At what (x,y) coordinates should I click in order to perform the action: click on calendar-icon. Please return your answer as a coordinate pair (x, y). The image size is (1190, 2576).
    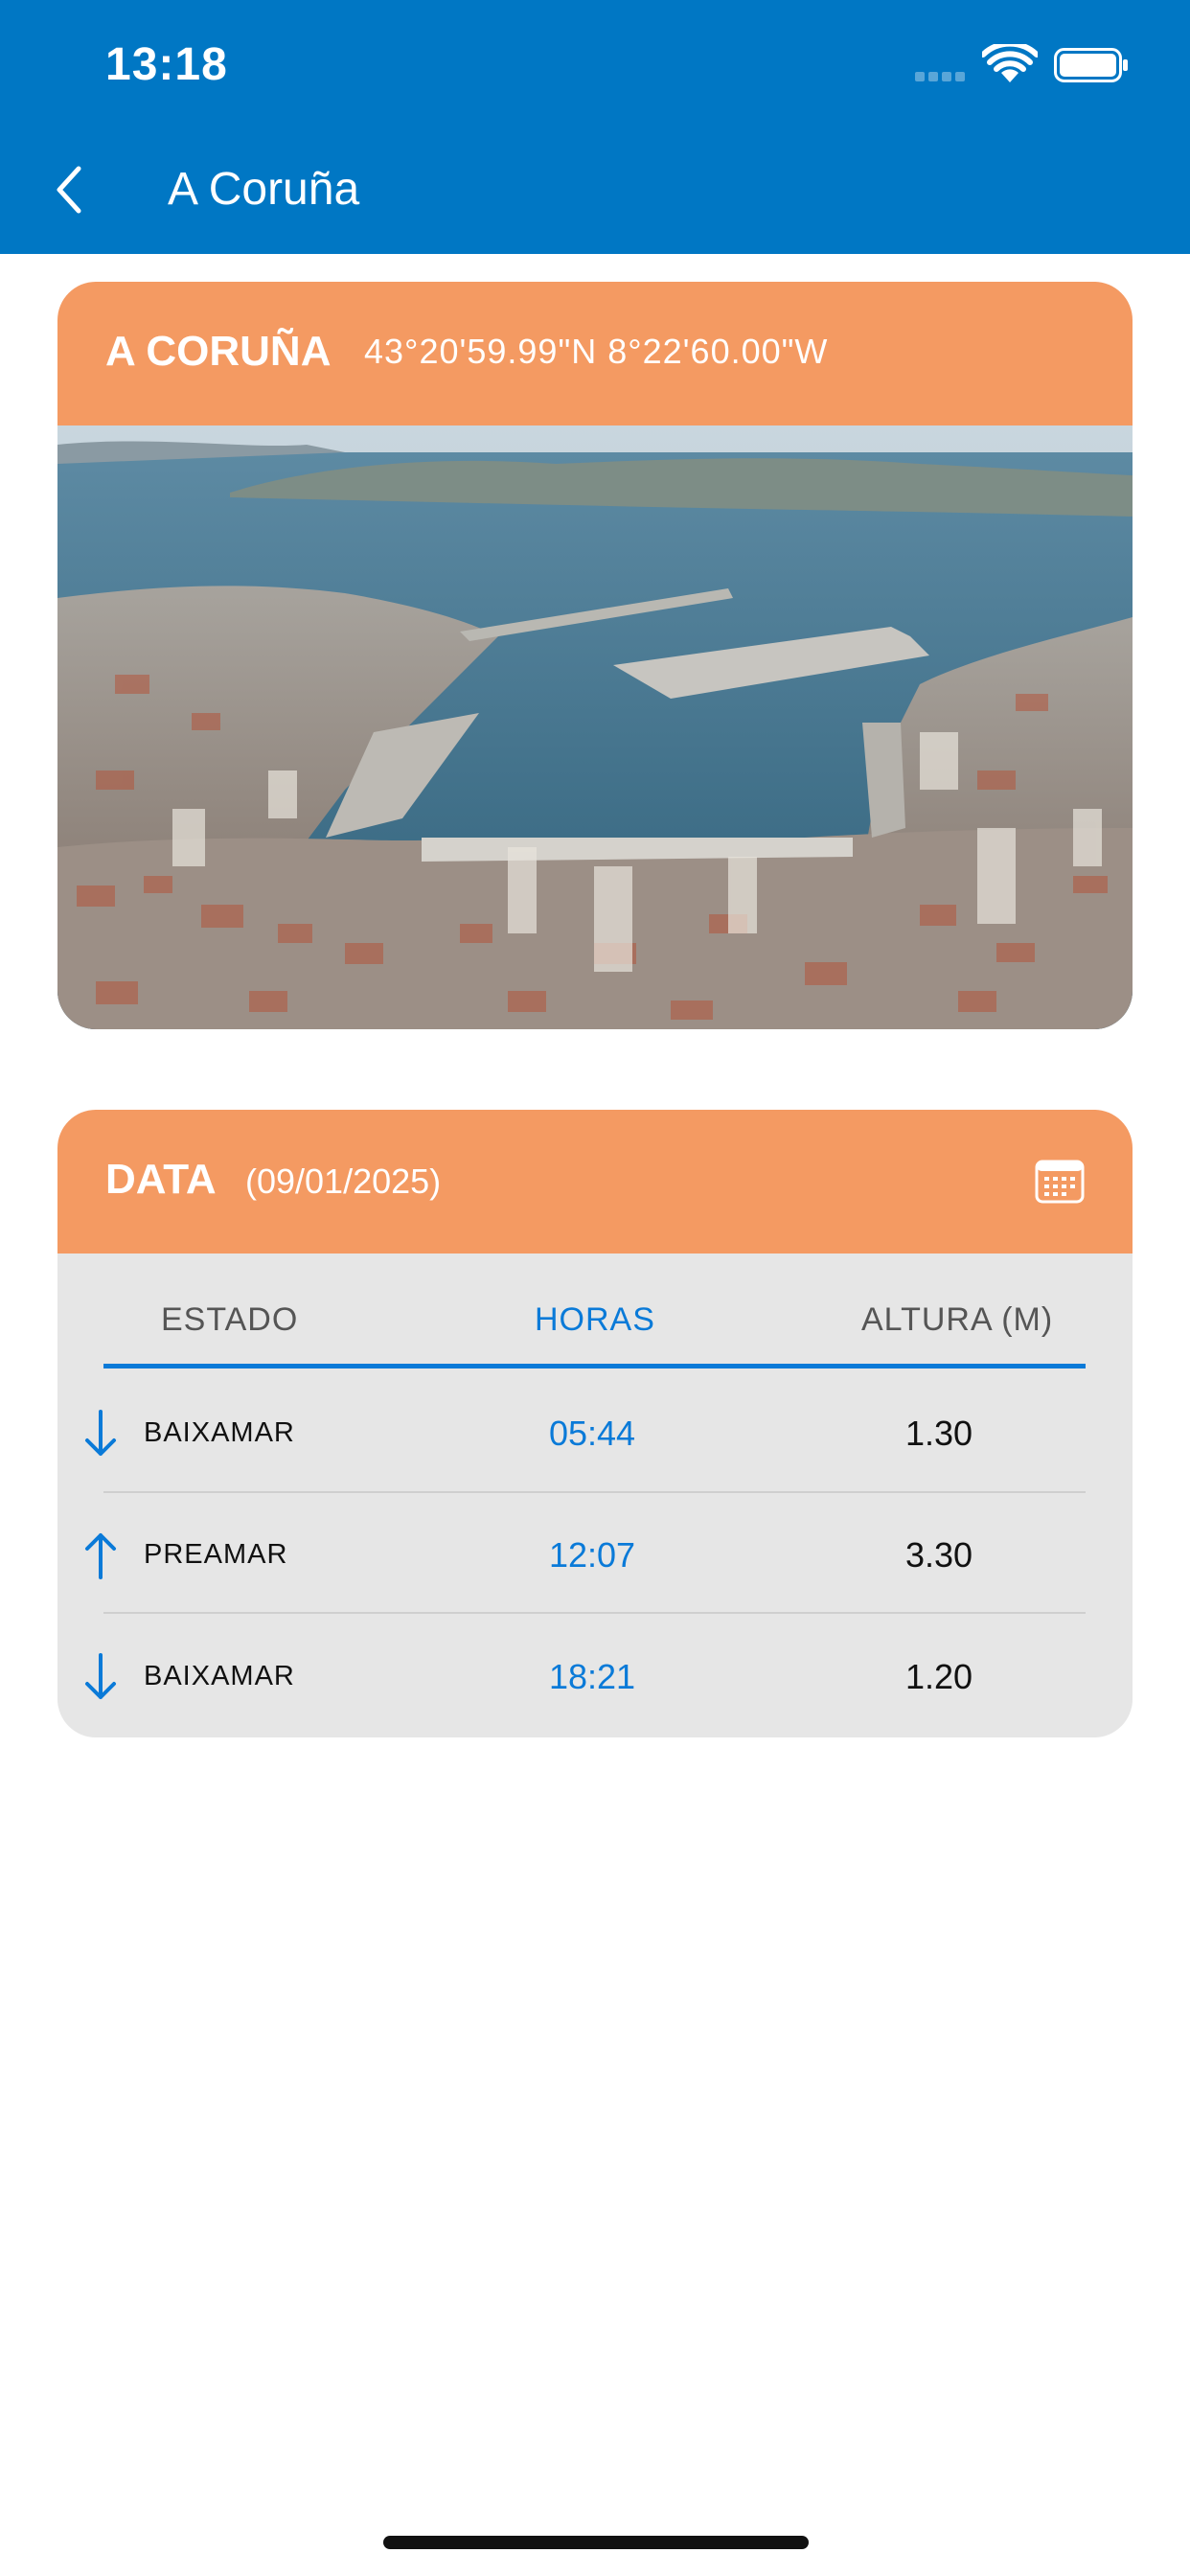
    Looking at the image, I should click on (1060, 1182).